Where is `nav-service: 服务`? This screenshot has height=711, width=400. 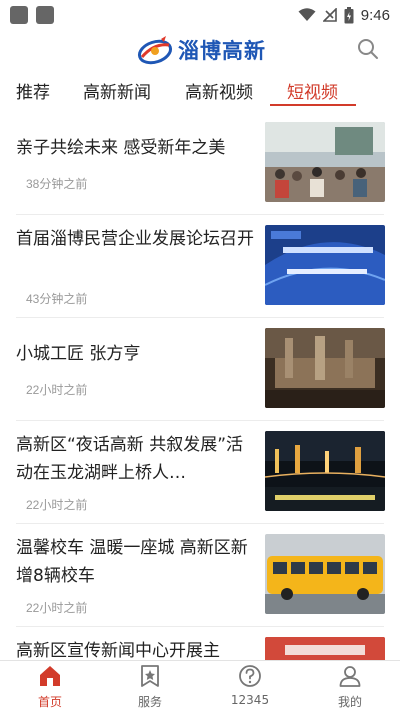
nav-service: 服务 is located at coordinates (150, 687).